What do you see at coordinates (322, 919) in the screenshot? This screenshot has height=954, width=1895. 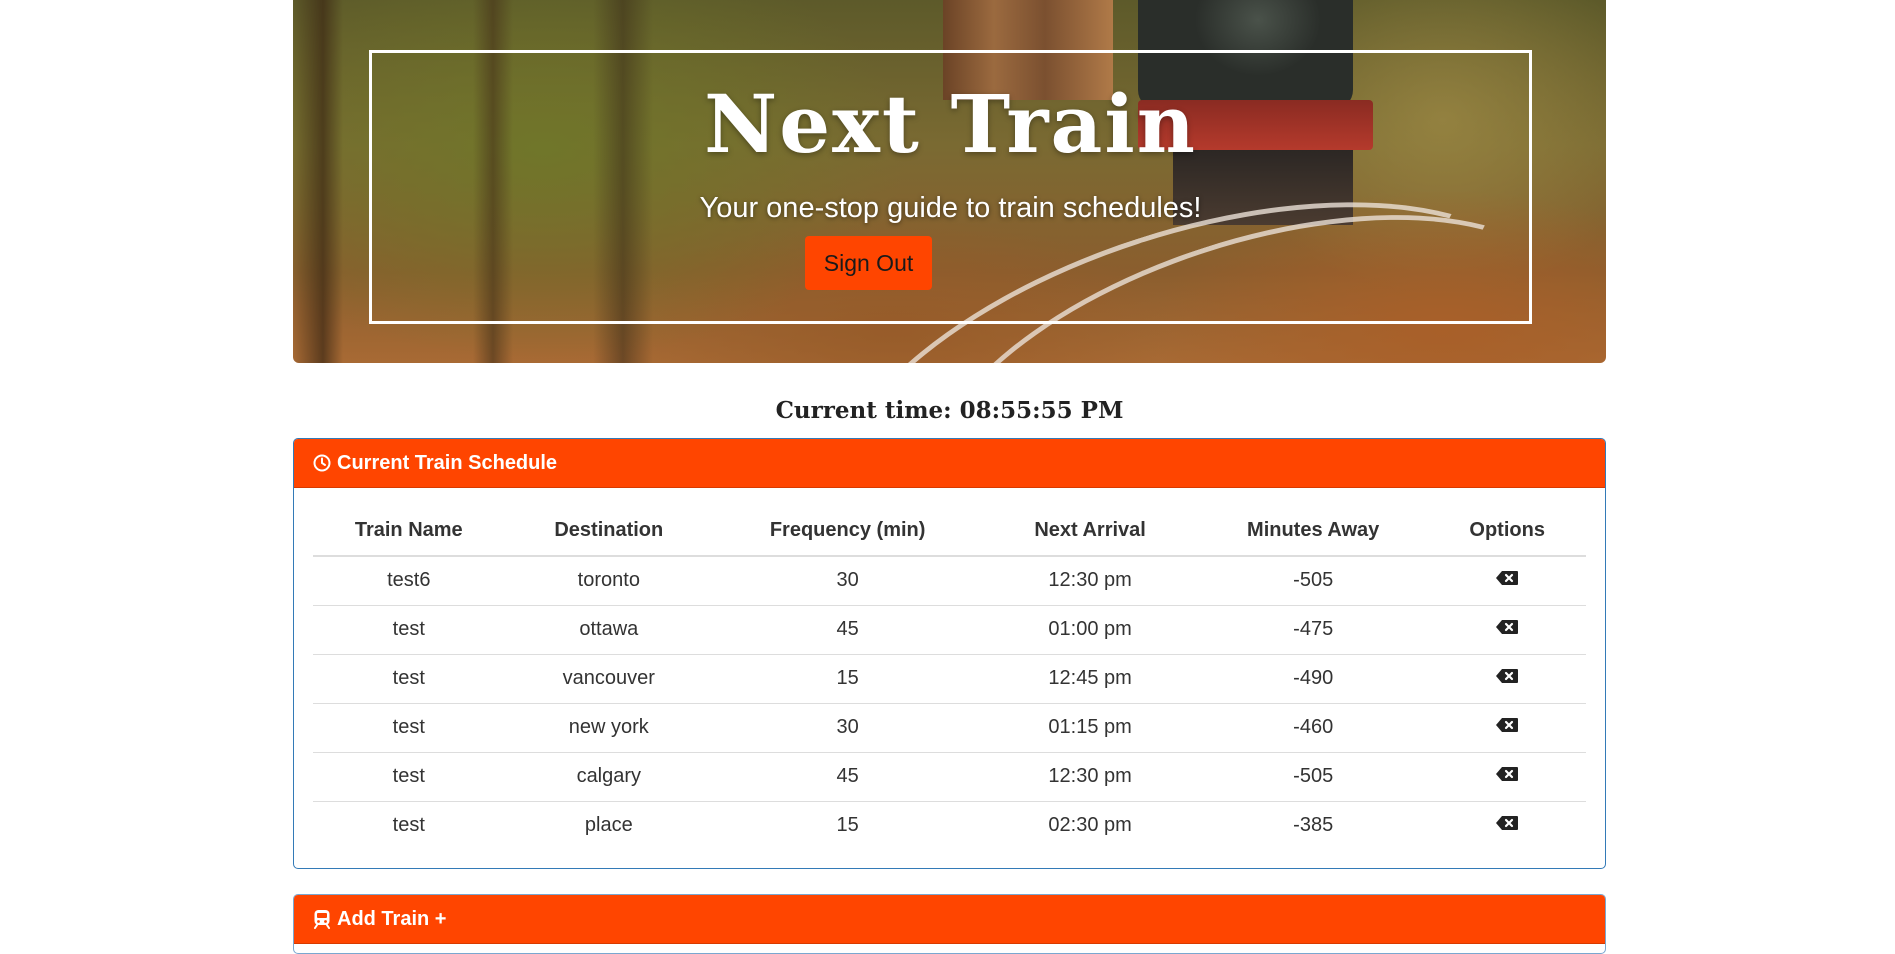 I see `train-icon` at bounding box center [322, 919].